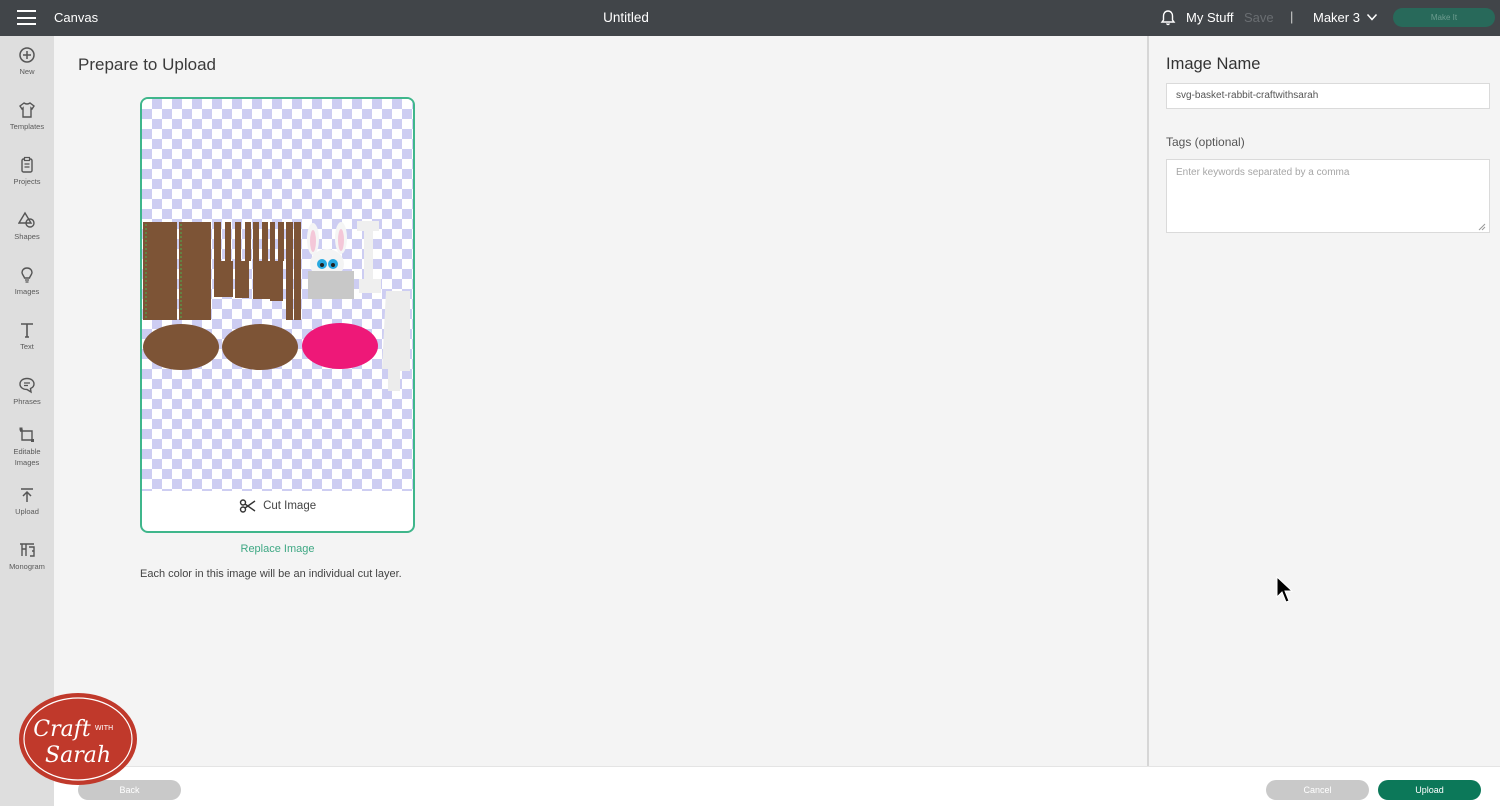 The image size is (1500, 806). I want to click on bell-icon, so click(1168, 18).